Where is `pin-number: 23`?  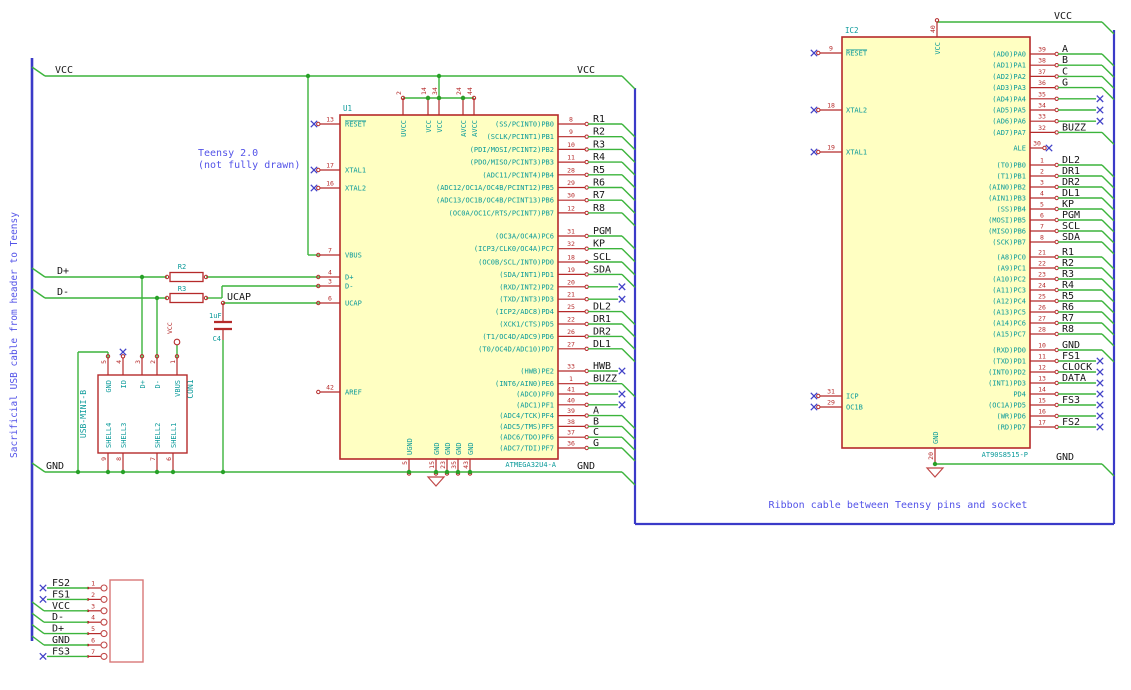 pin-number: 23 is located at coordinates (443, 465).